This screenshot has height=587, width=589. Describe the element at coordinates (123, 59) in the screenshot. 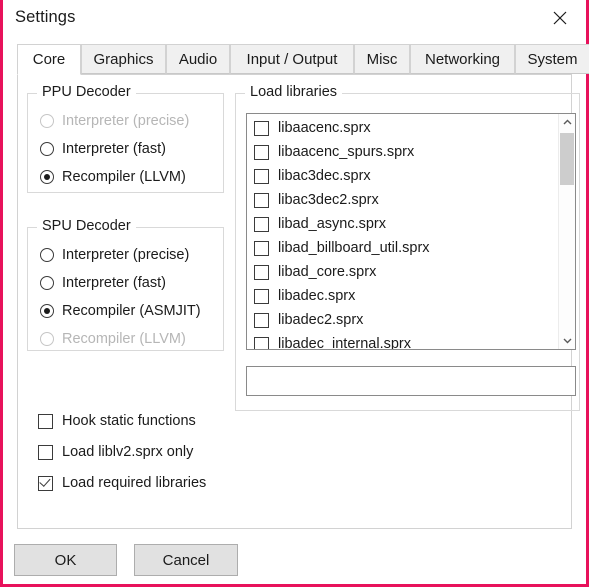

I see `tab-graphics: Graphics` at that location.